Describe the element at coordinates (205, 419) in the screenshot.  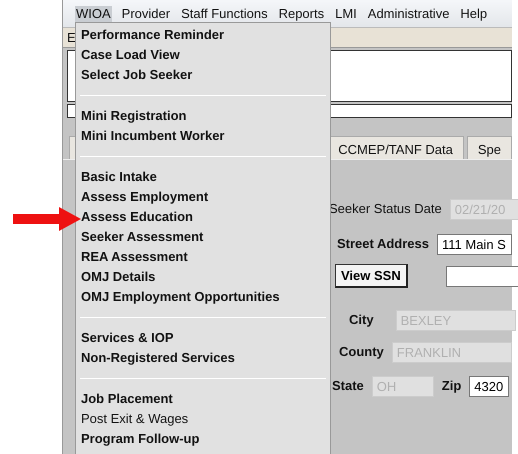
I see `menu-item: Post Exit & Wages` at that location.